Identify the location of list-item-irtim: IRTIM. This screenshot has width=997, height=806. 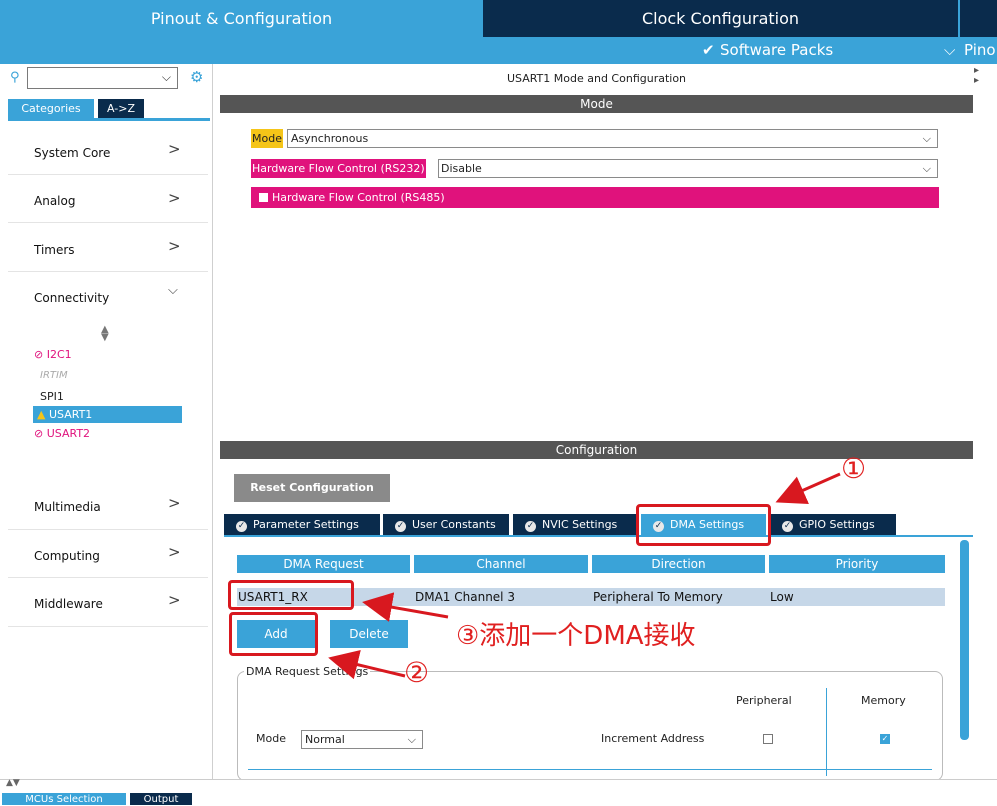
(54, 375).